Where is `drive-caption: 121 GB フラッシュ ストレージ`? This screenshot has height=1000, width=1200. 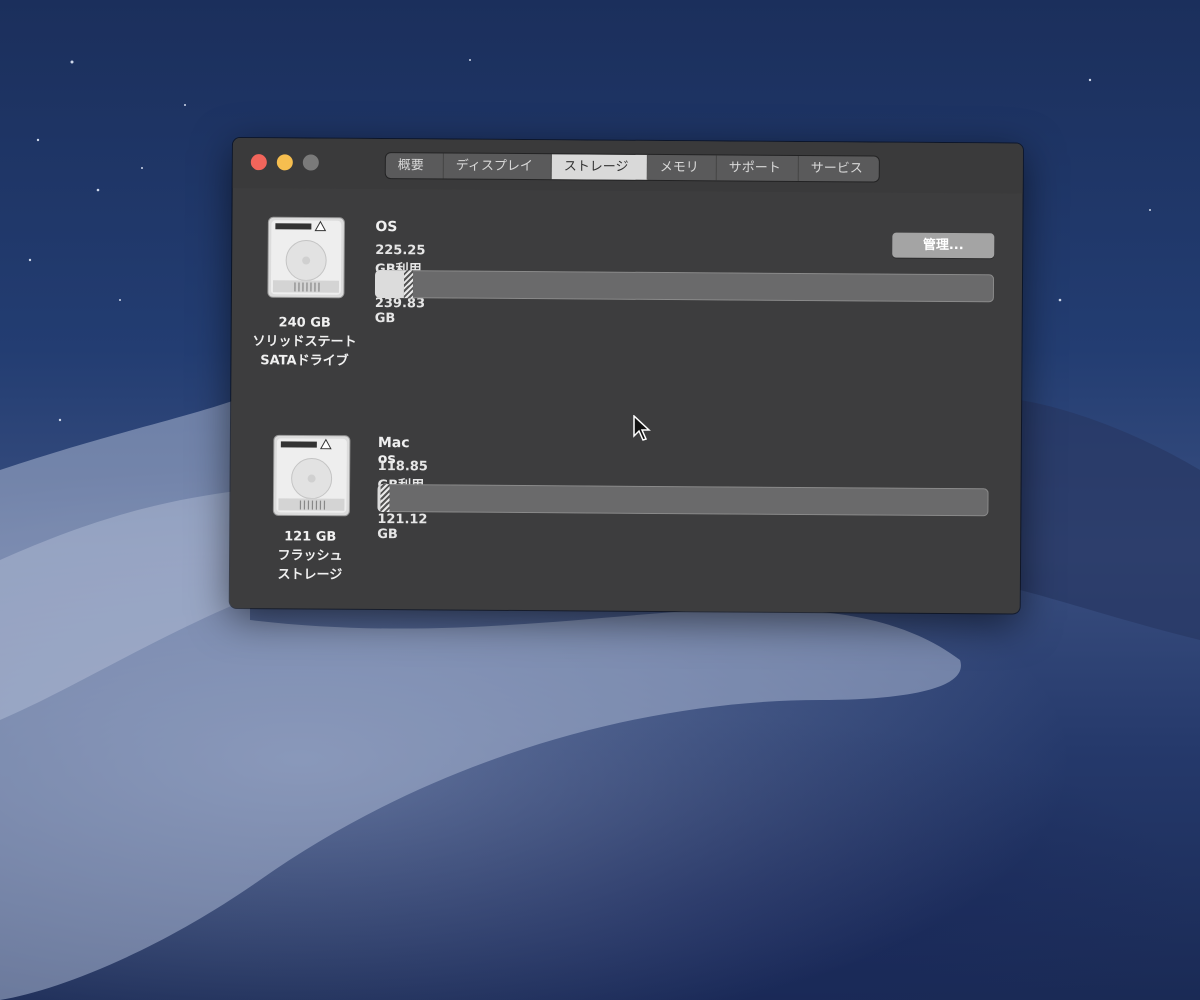
drive-caption: 121 GB フラッシュ ストレージ is located at coordinates (310, 556).